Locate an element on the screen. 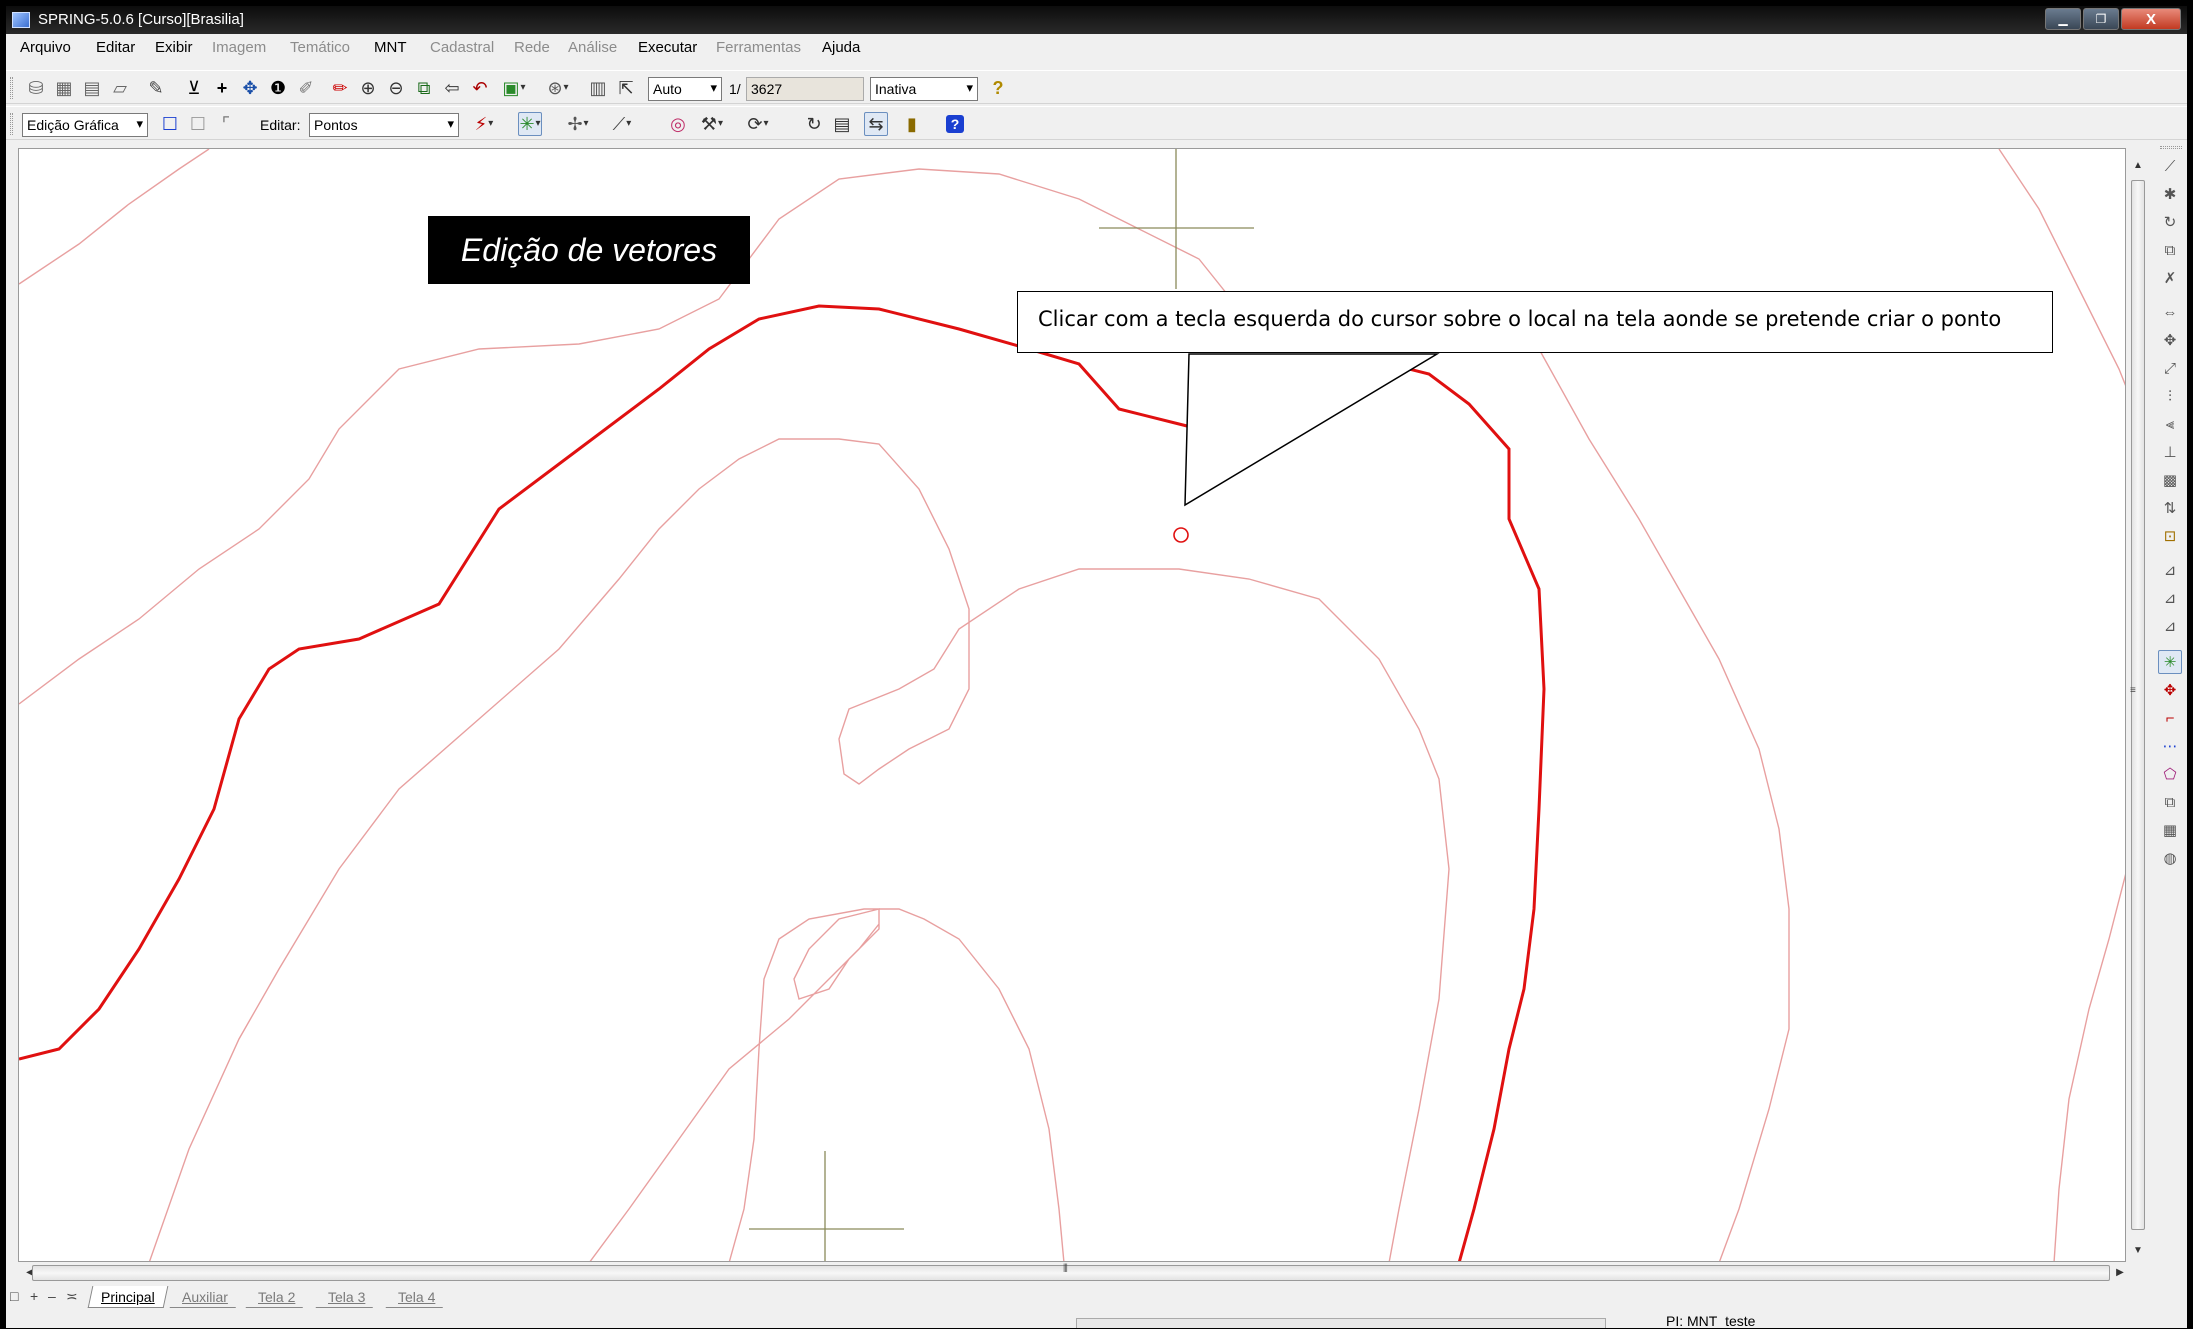  dots-icon: ⋯ is located at coordinates (2170, 746).